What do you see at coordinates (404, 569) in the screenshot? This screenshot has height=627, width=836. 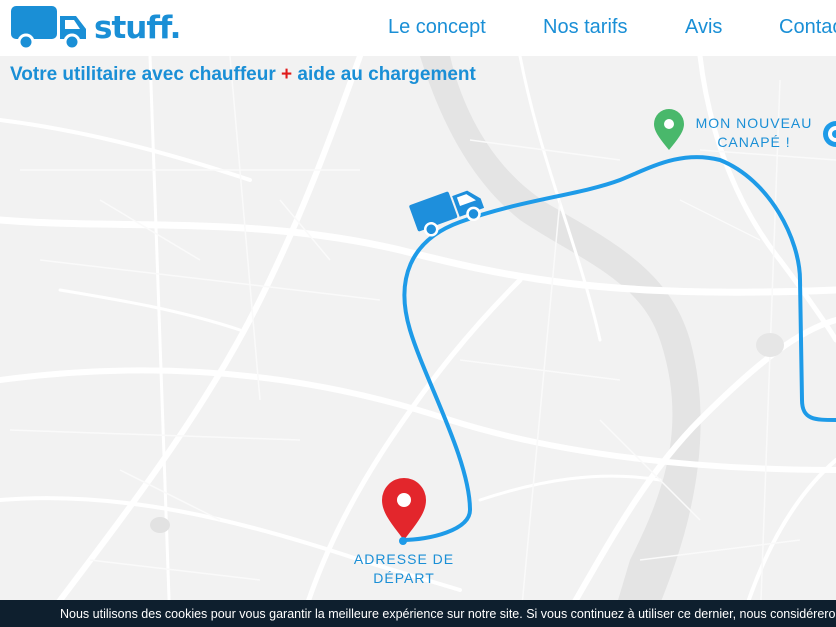 I see `origin-label: ADRESSE DE DÉPART` at bounding box center [404, 569].